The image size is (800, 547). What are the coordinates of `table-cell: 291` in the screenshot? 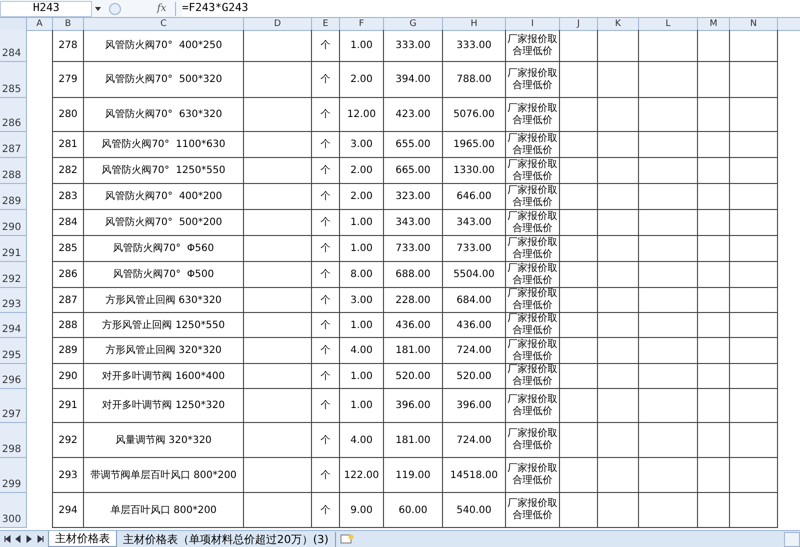 It's located at (68, 406).